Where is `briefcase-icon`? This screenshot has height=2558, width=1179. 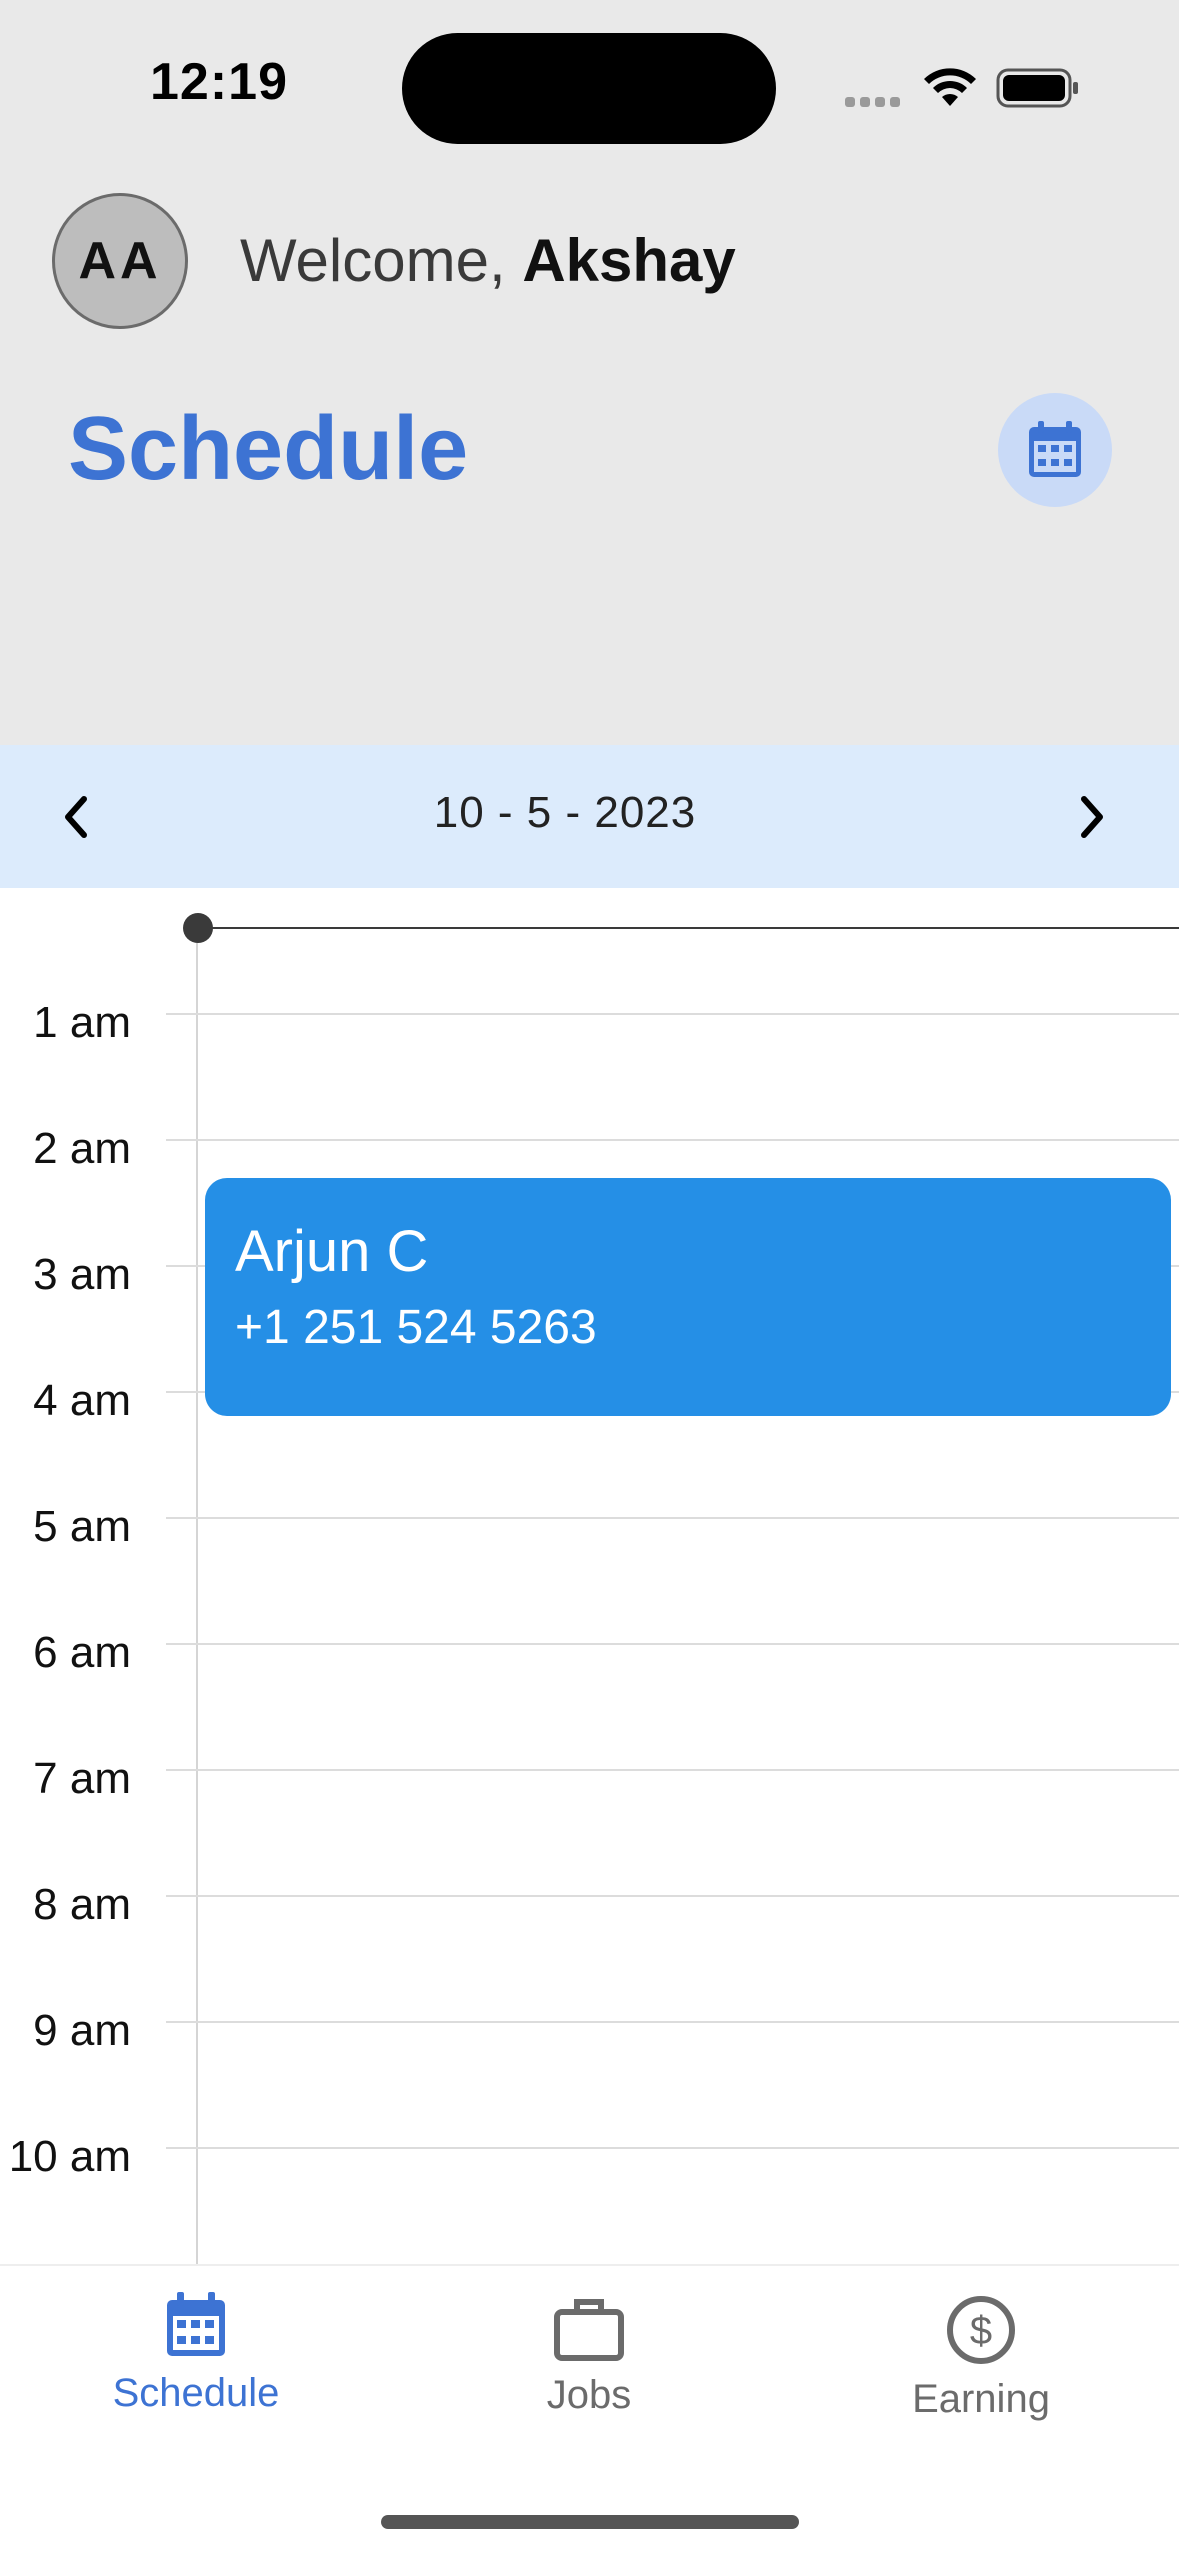 briefcase-icon is located at coordinates (589, 2330).